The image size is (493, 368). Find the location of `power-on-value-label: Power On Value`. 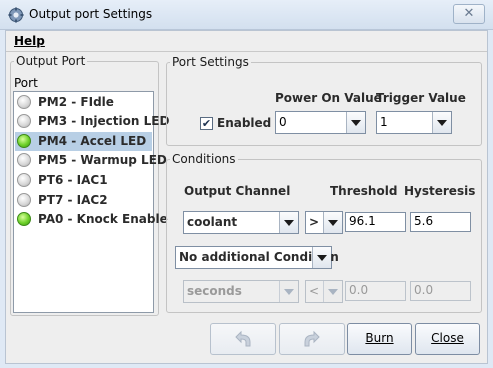

power-on-value-label: Power On Value is located at coordinates (328, 98).